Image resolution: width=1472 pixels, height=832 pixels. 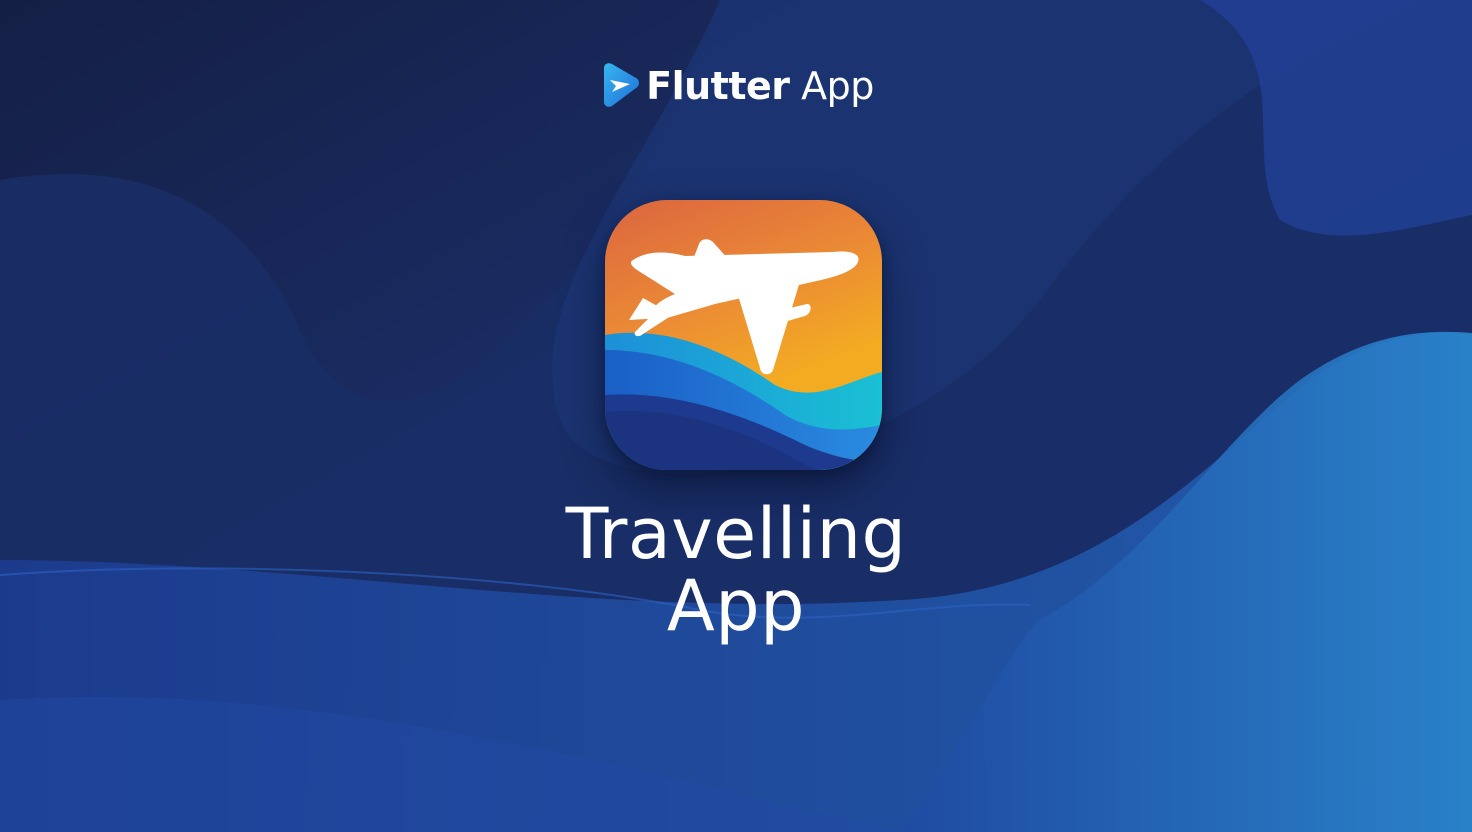 I want to click on app-icon-graphic, so click(x=743, y=335).